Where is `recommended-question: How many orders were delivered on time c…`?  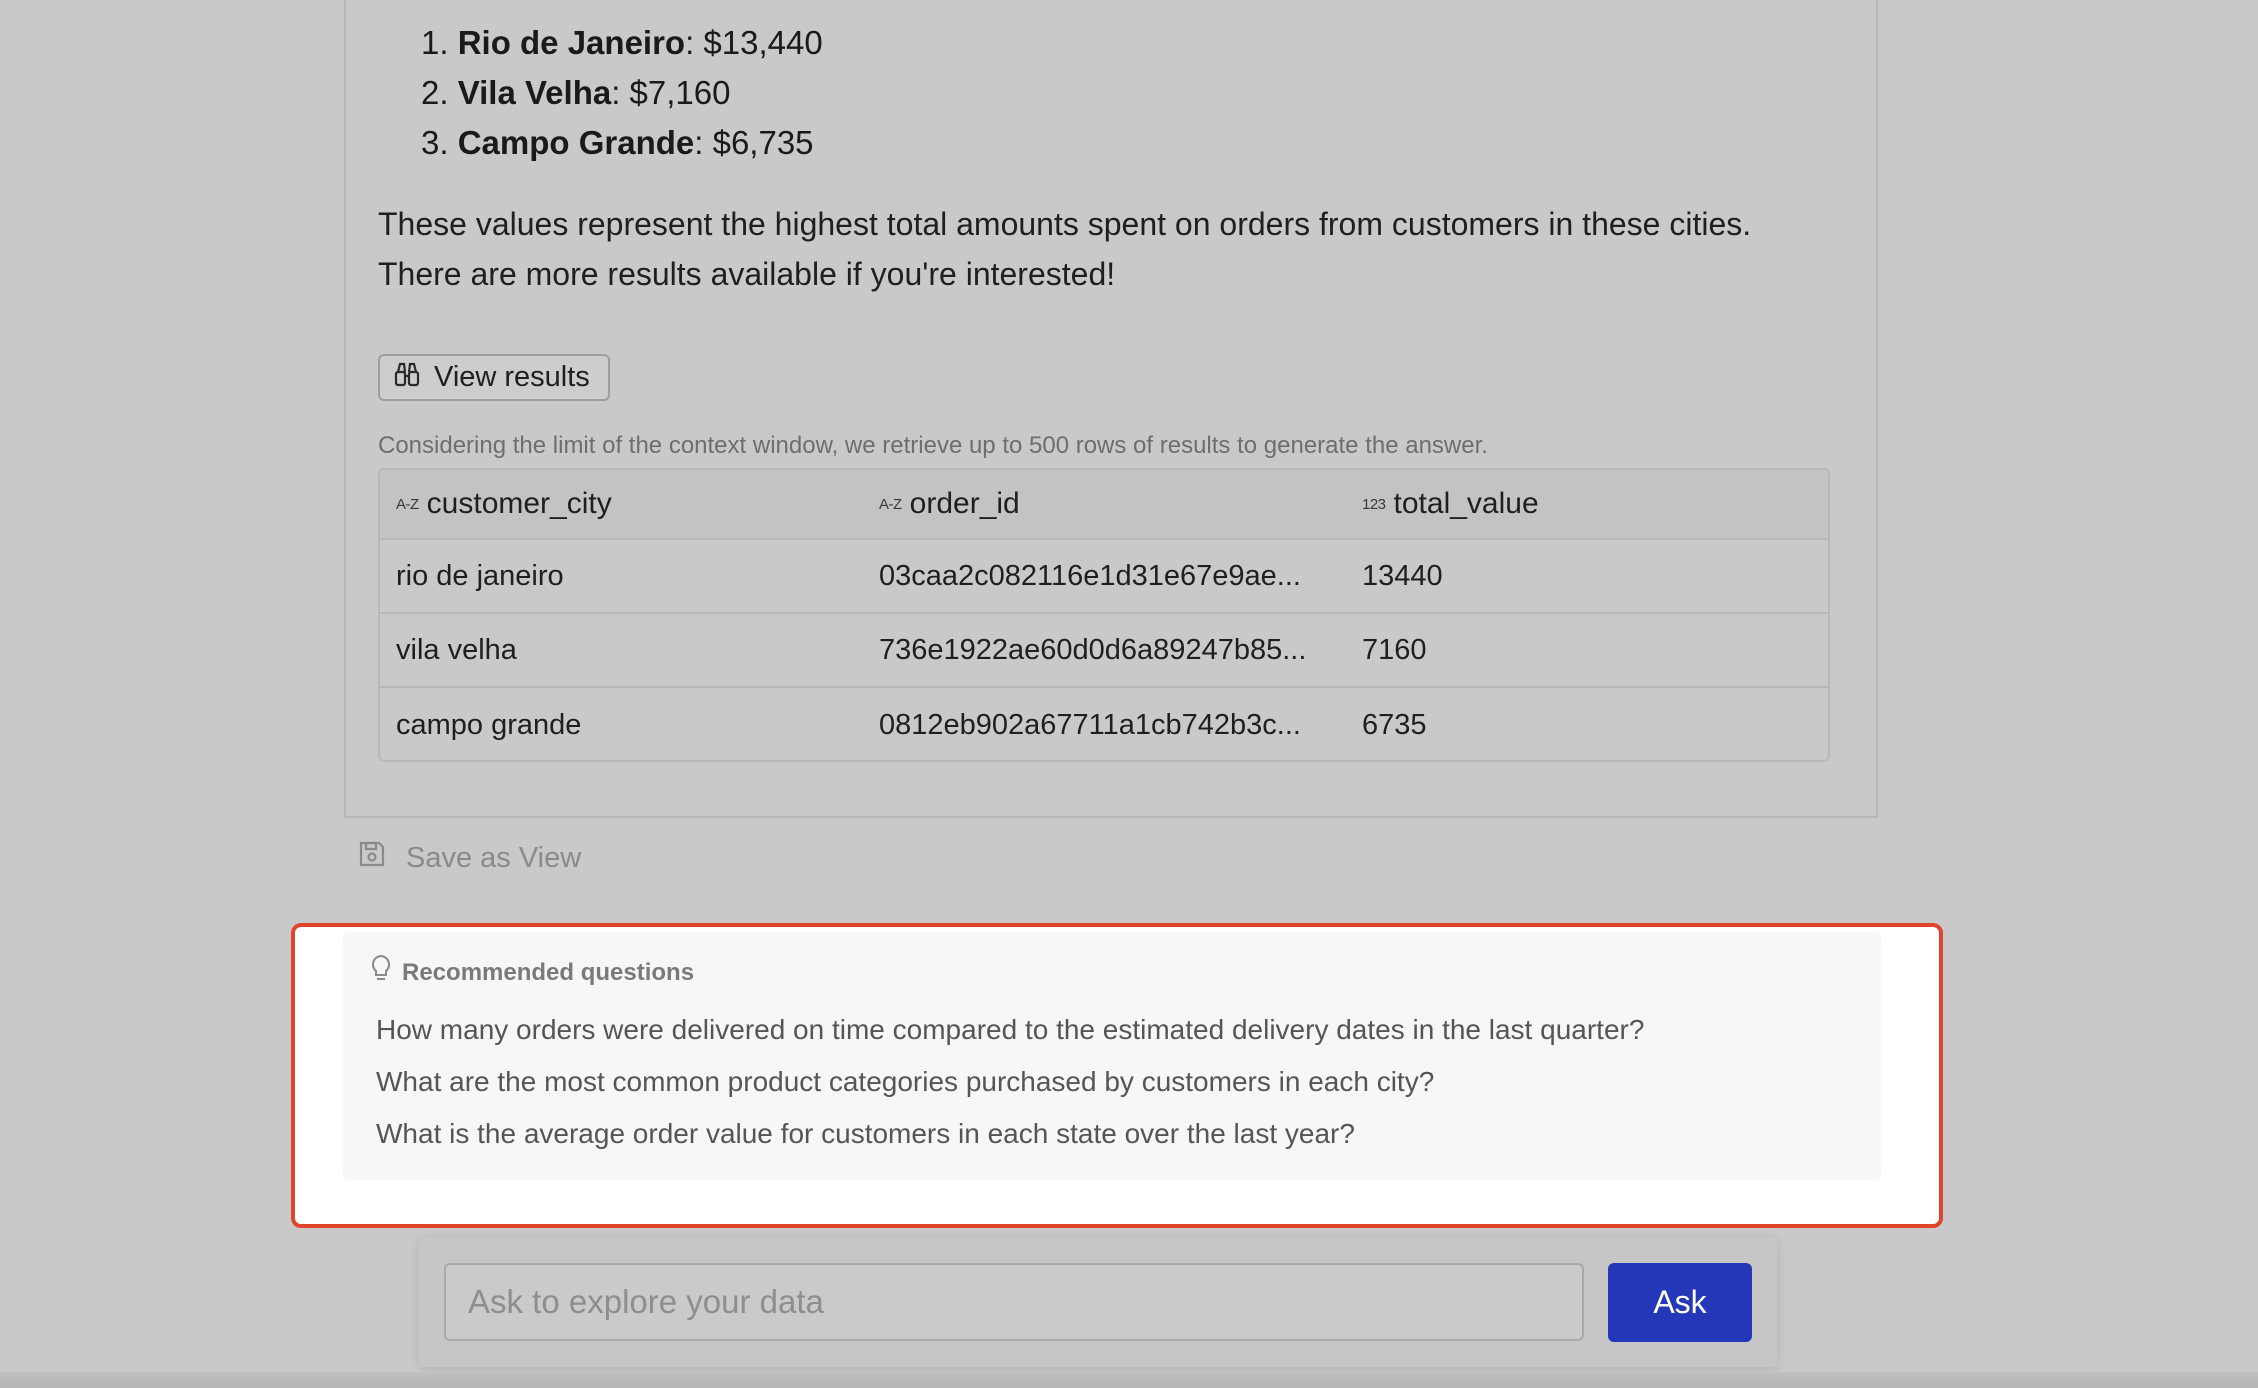 recommended-question: How many orders were delivered on time c… is located at coordinates (1010, 1030).